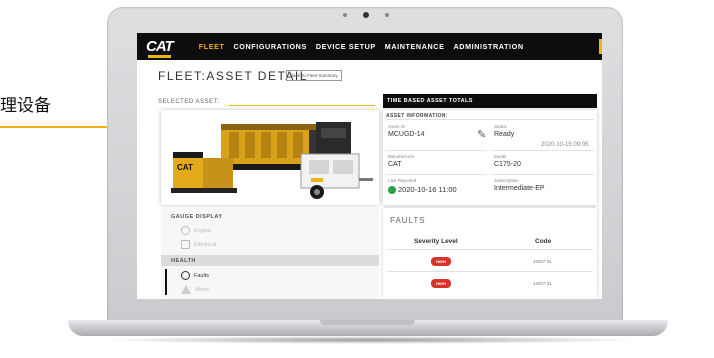 This screenshot has width=714, height=358. I want to click on model-value: C175-20, so click(507, 164).